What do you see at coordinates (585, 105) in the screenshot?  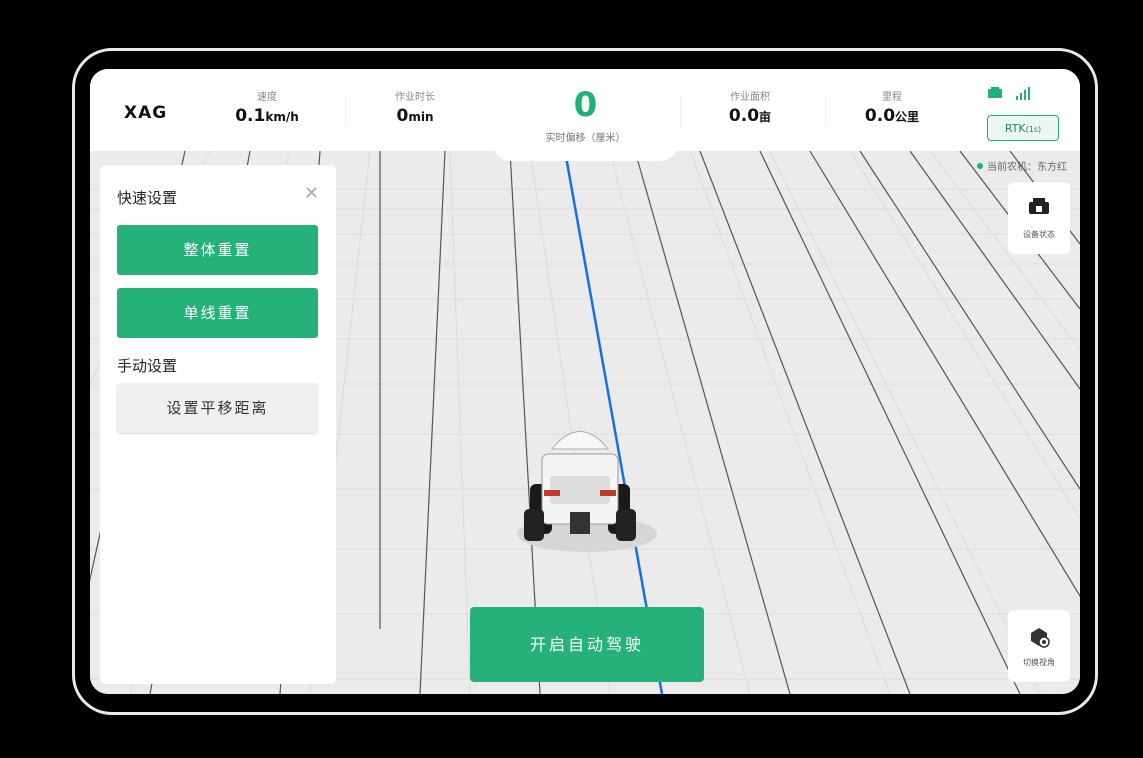 I see `offset-value: 0` at bounding box center [585, 105].